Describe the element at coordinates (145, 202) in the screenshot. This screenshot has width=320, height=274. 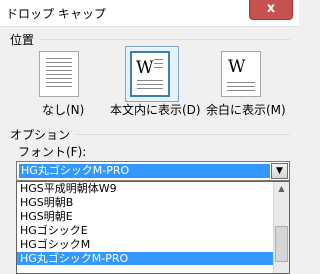
I see `font-list-item: HGS明朝B` at that location.